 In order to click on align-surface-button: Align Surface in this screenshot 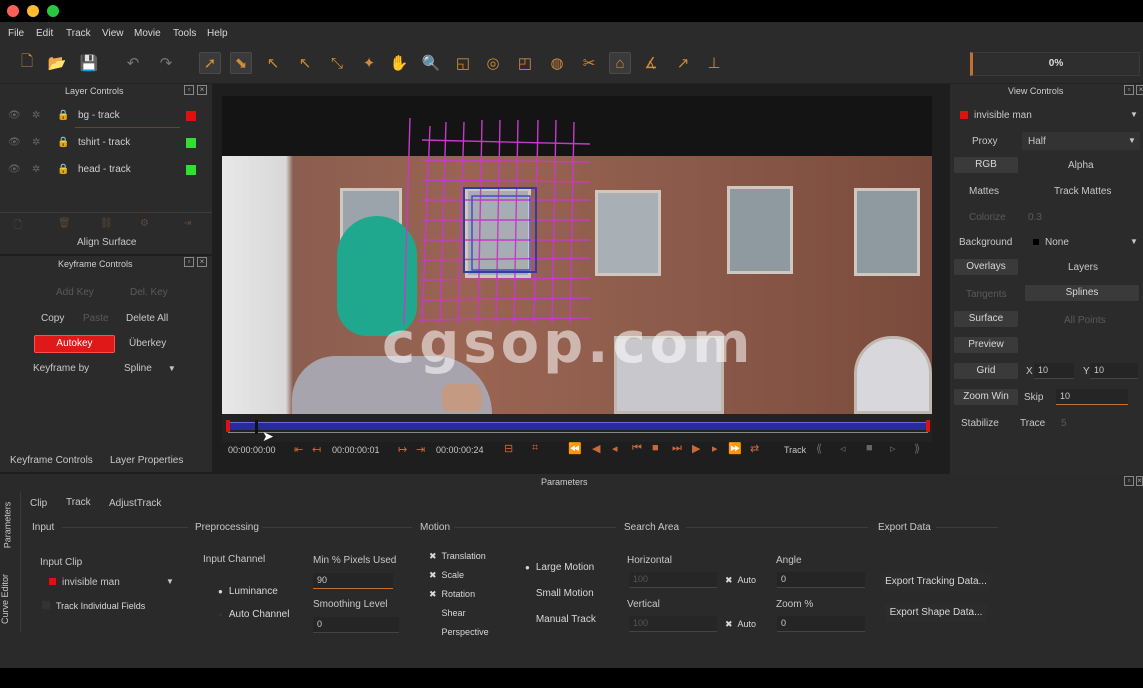, I will do `click(106, 242)`.